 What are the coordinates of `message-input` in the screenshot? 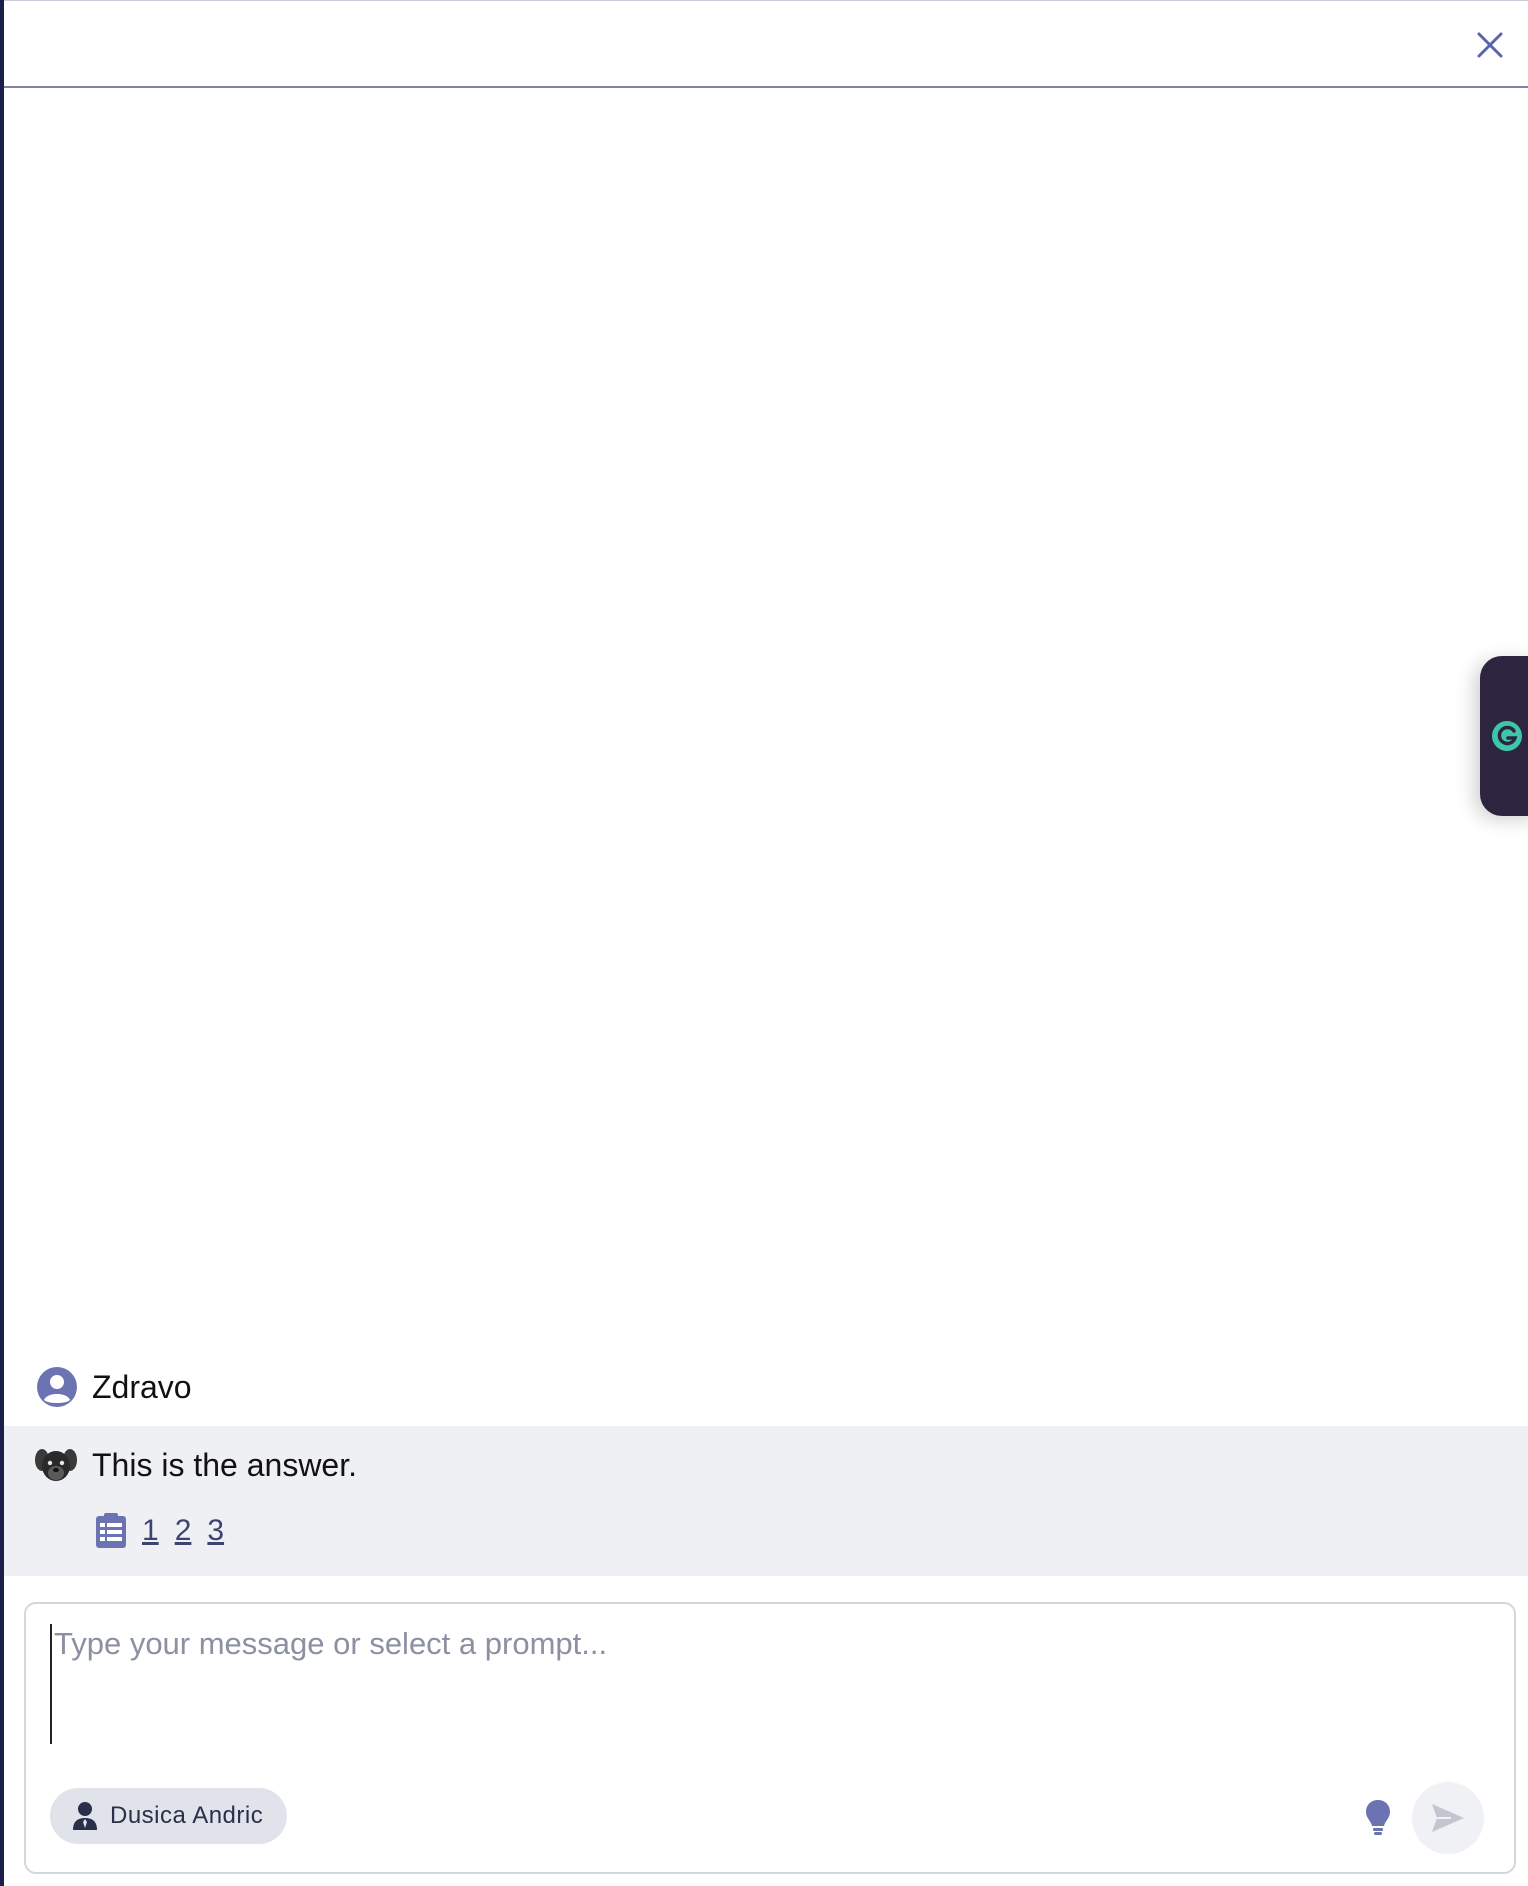 It's located at (770, 1684).